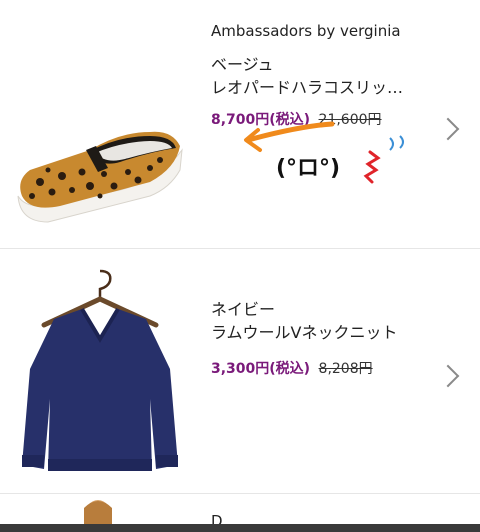 Image resolution: width=480 pixels, height=532 pixels. I want to click on product-brand: Ambassadors by verginia, so click(306, 31).